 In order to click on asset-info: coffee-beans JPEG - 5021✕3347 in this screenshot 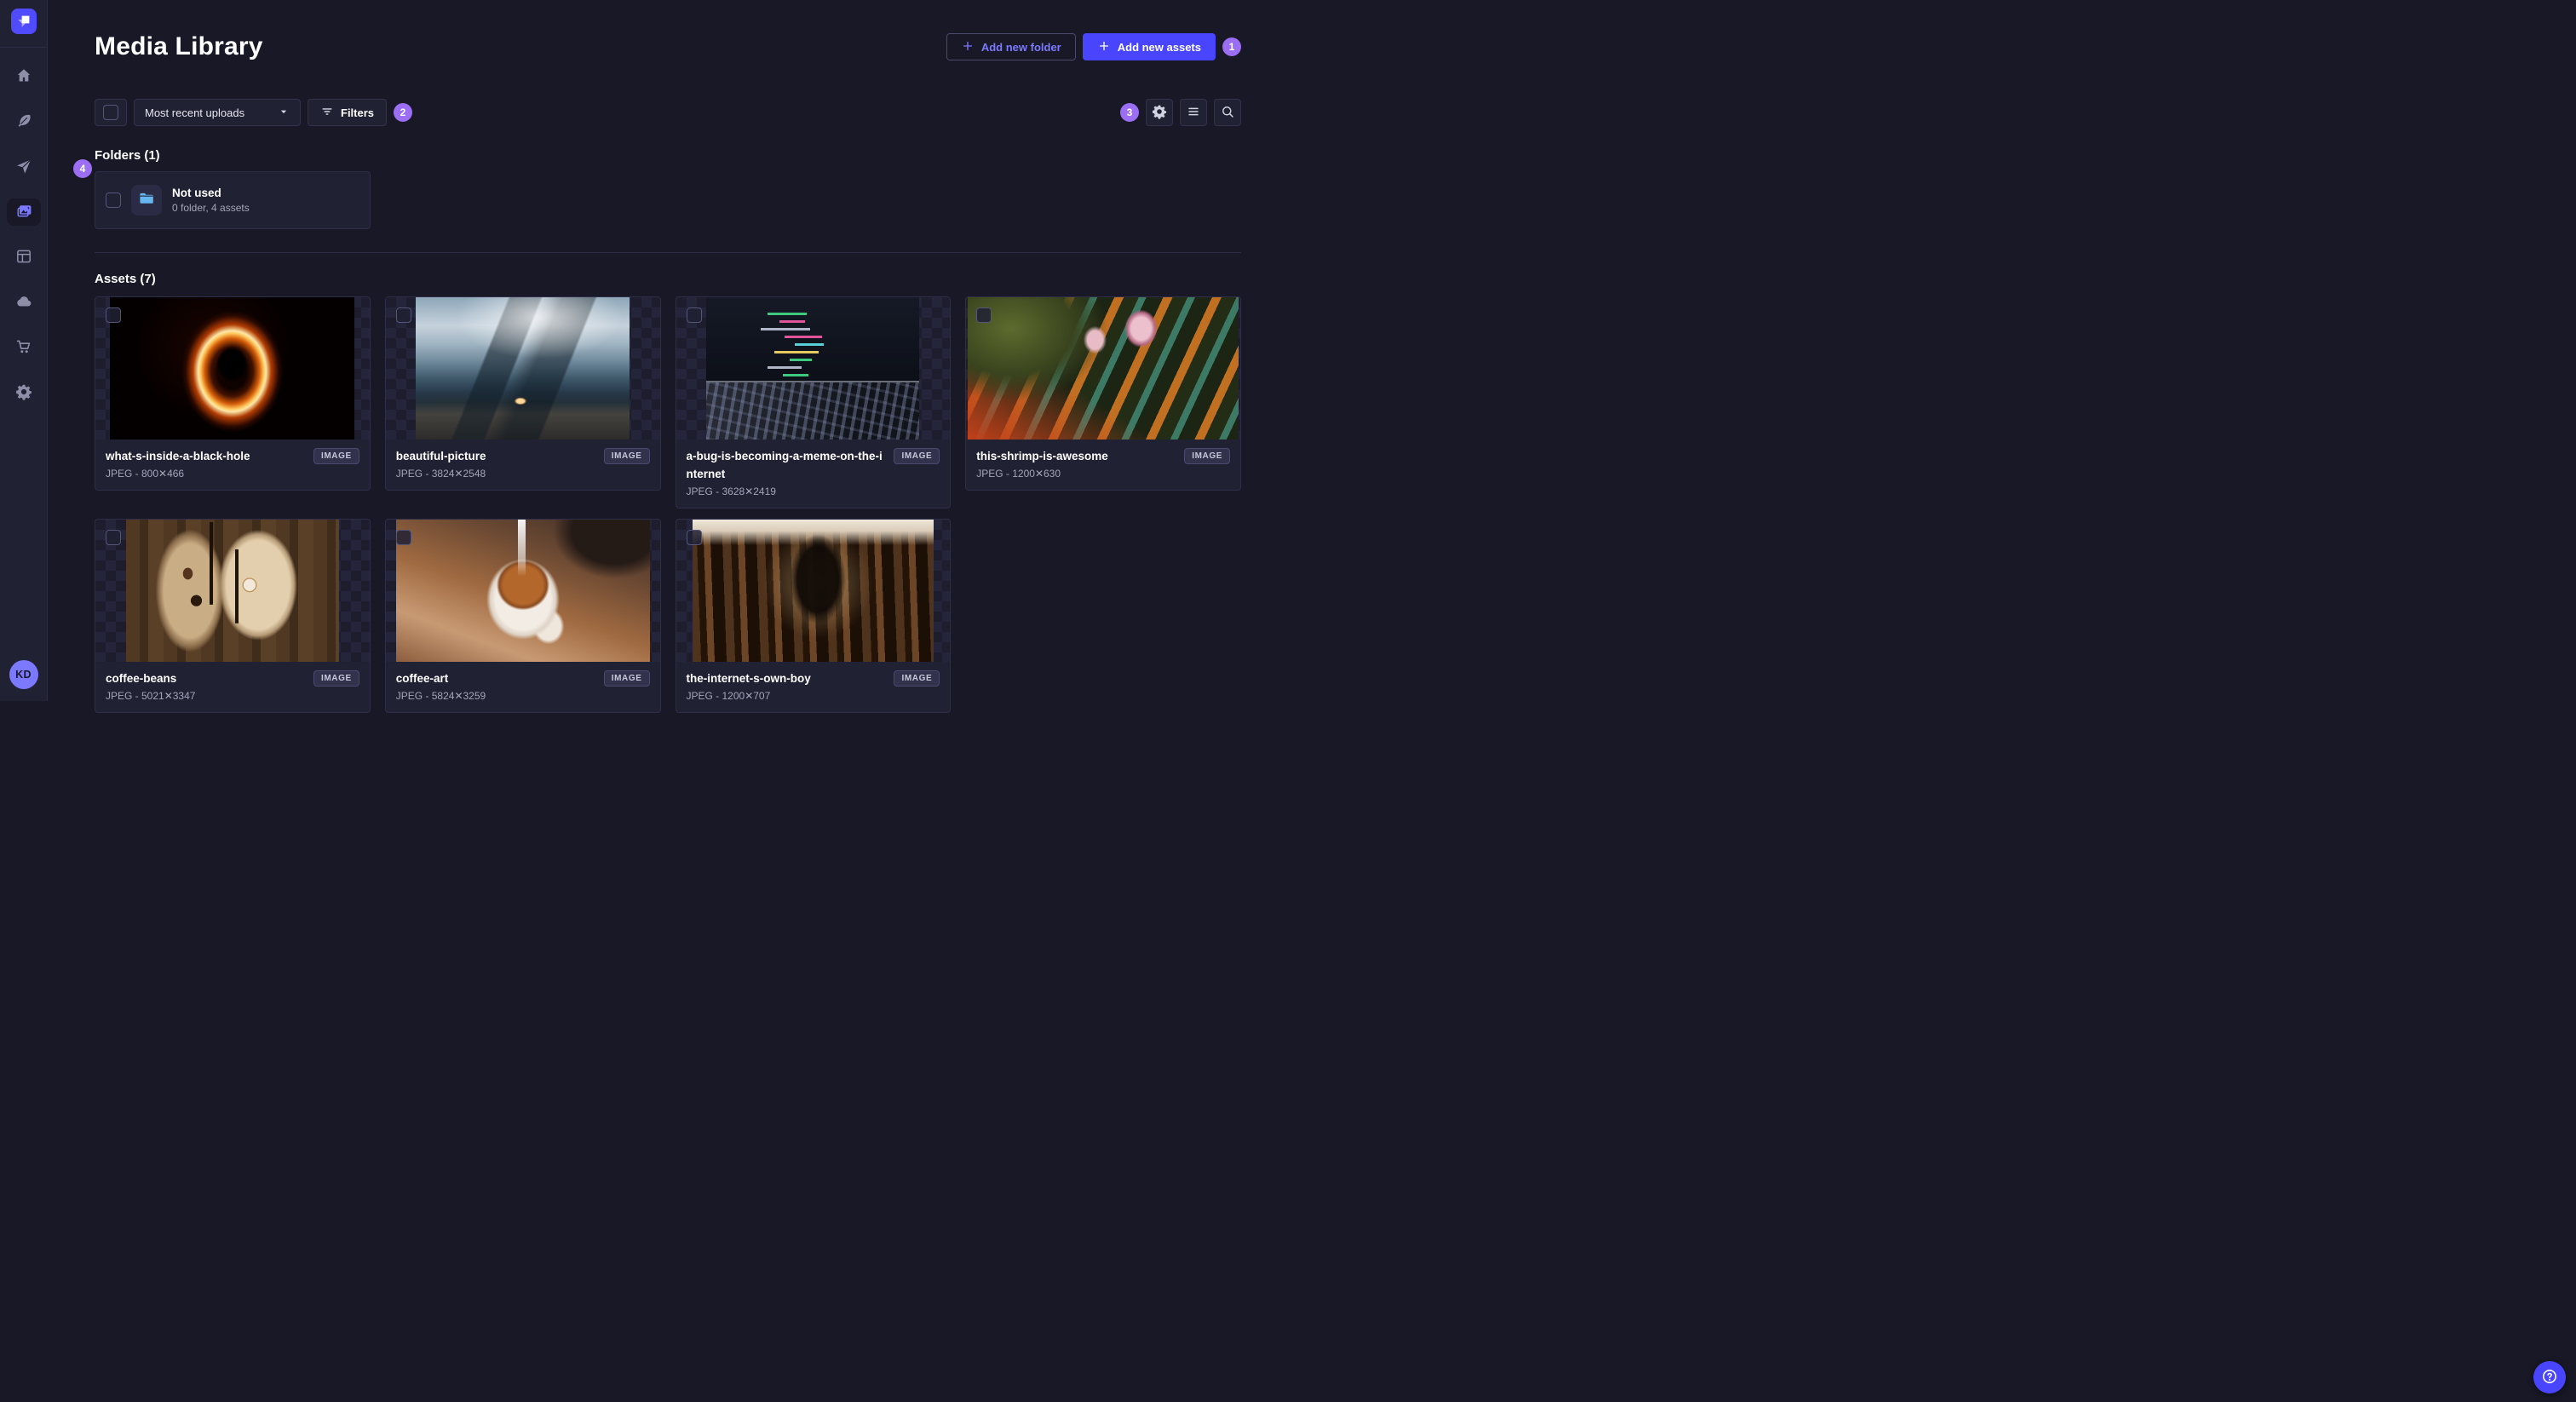, I will do `click(151, 686)`.